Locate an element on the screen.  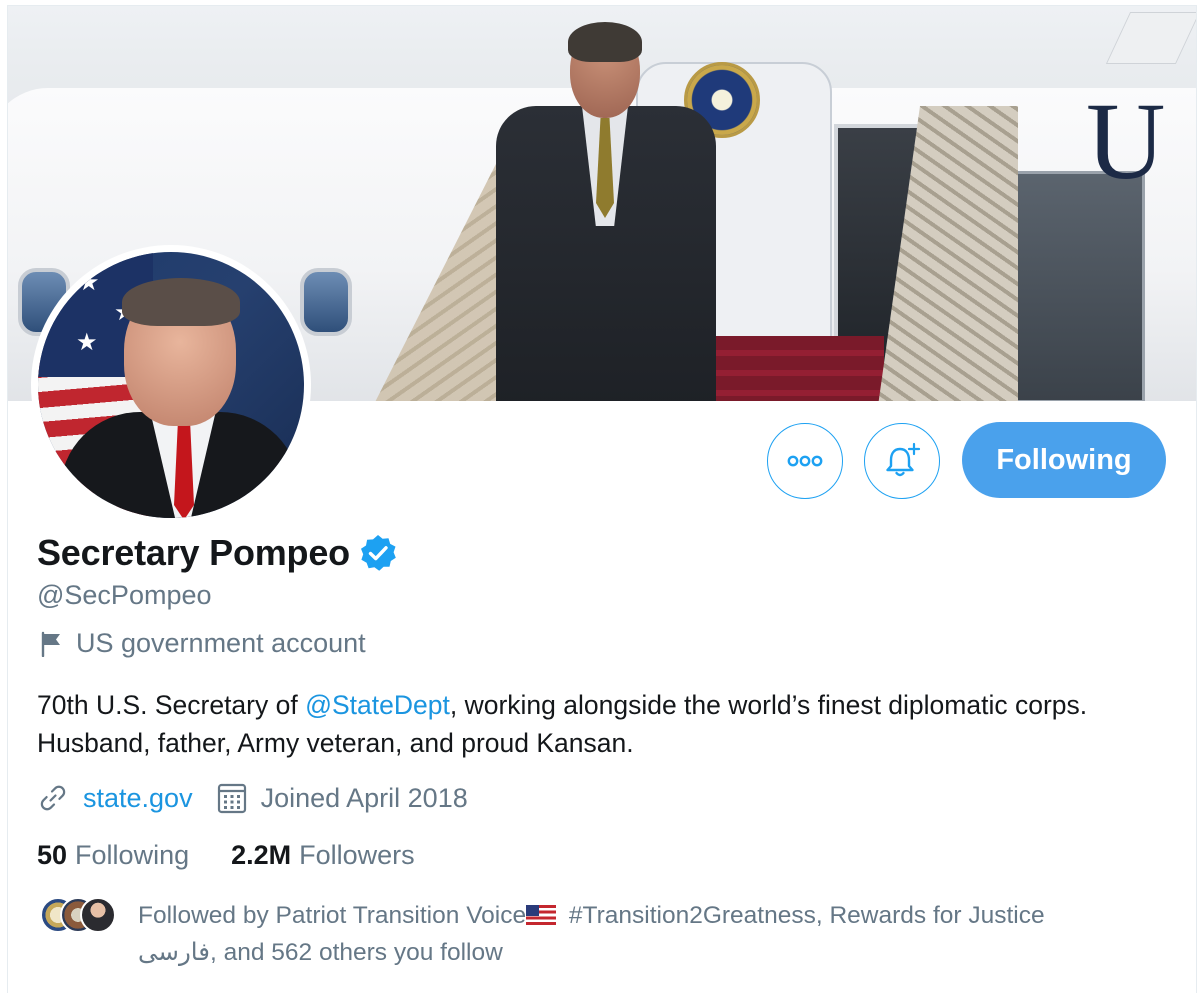
plane-lettering: U is located at coordinates (1126, 141).